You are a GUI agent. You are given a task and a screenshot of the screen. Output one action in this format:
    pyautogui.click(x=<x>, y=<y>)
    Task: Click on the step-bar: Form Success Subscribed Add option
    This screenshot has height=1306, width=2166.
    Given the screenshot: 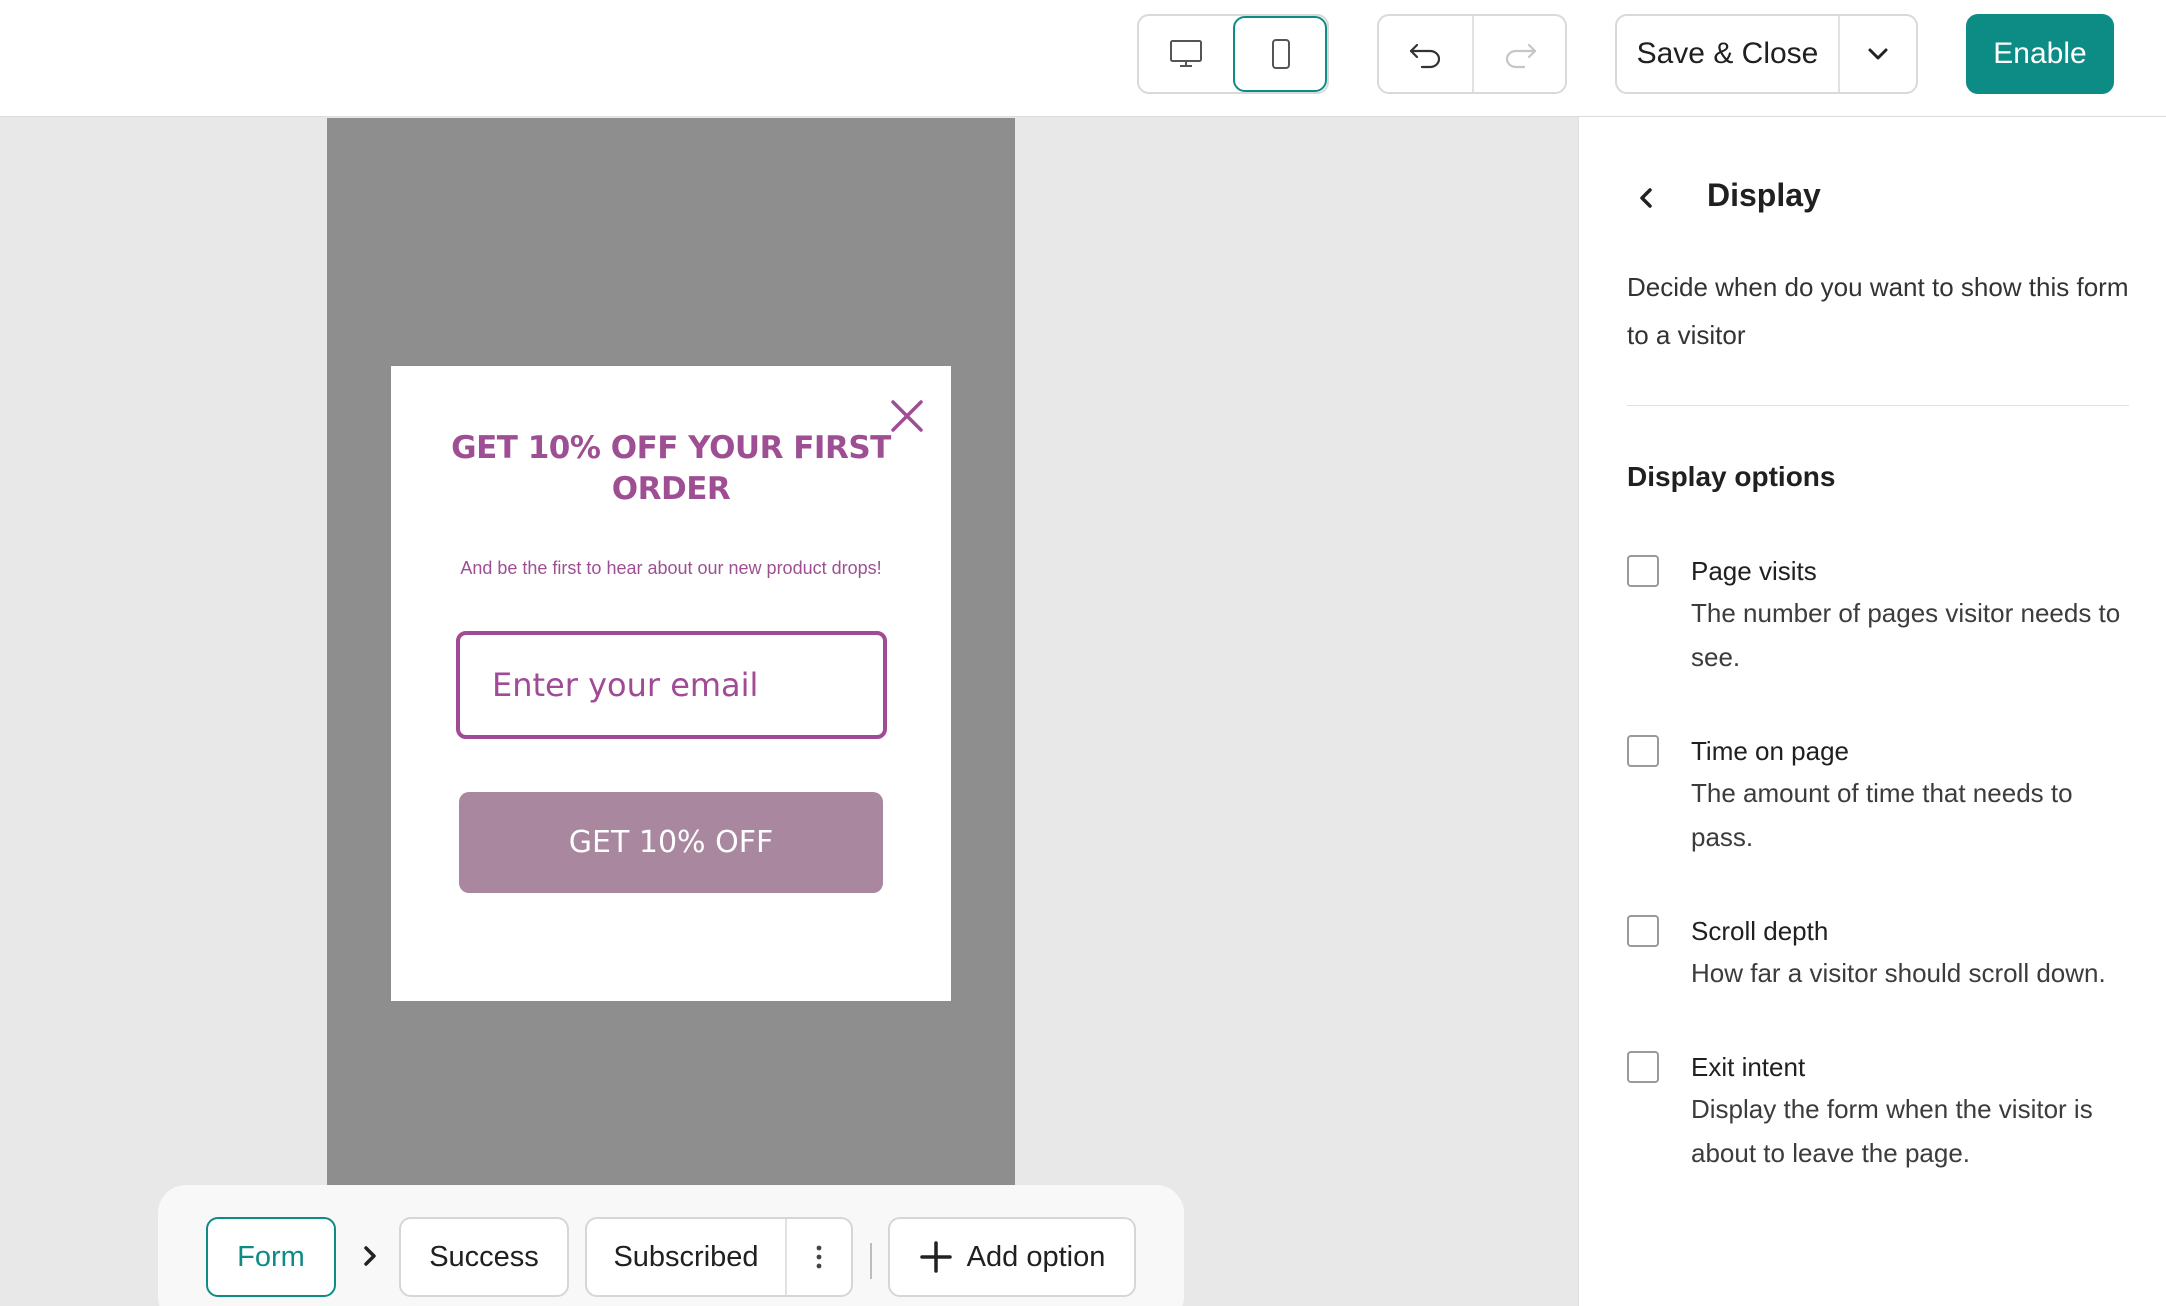 What is the action you would take?
    pyautogui.click(x=671, y=1245)
    